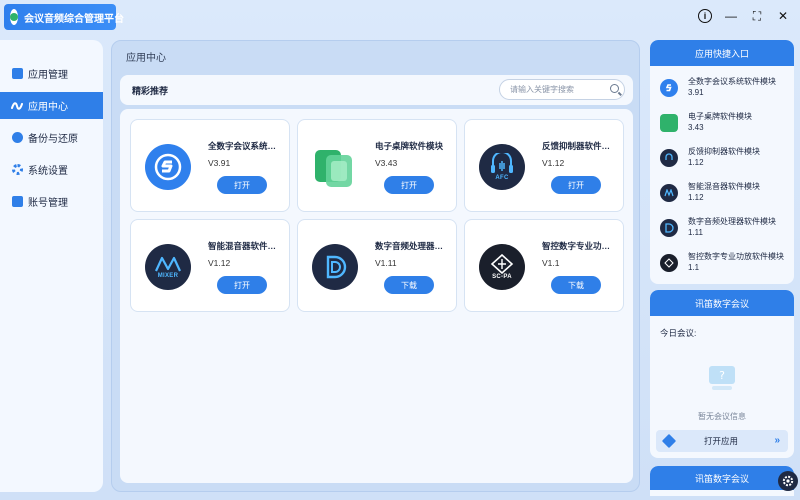  I want to click on meeting-panel-2: 讯笛数字会议, so click(722, 481).